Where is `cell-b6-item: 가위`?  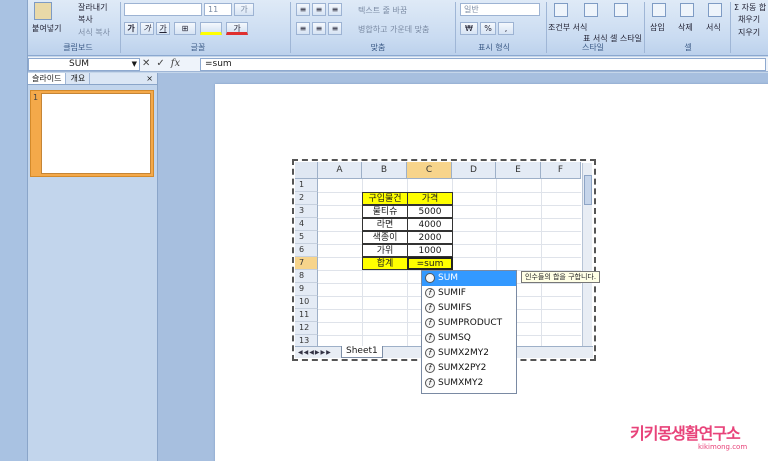 cell-b6-item: 가위 is located at coordinates (385, 250).